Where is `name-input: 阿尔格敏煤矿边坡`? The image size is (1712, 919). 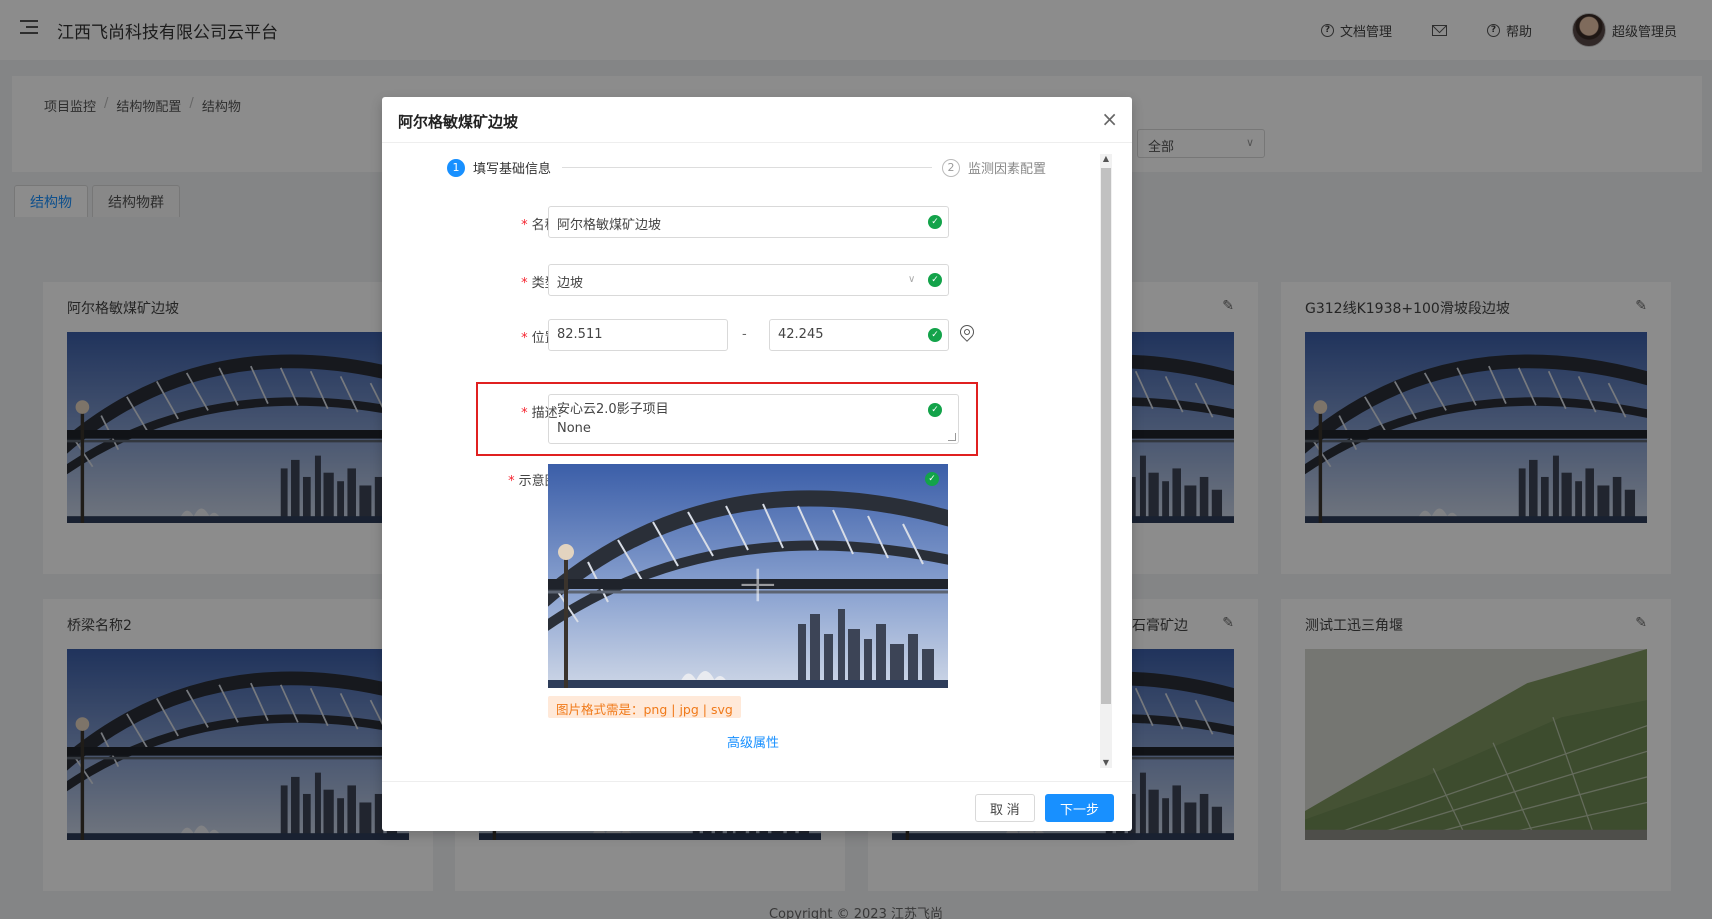
name-input: 阿尔格敏煤矿边坡 is located at coordinates (748, 222).